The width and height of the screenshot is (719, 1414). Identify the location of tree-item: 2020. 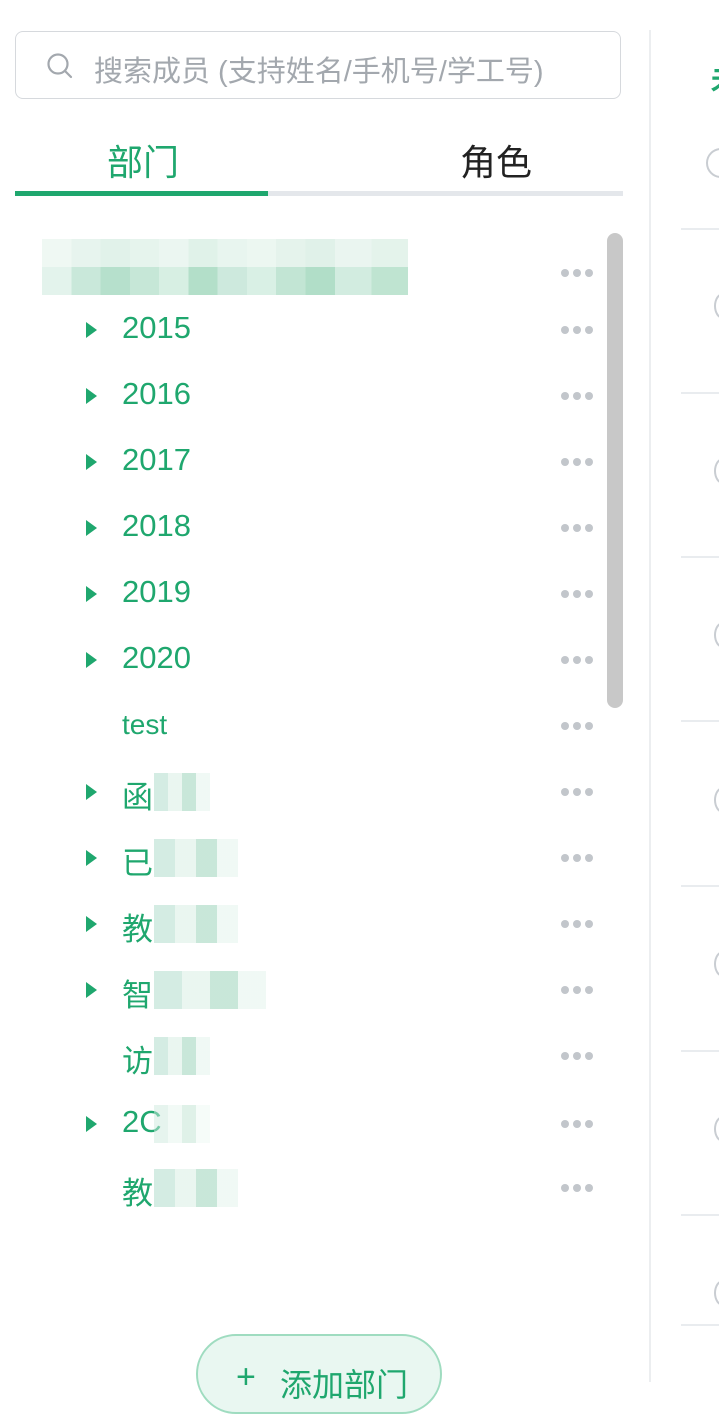
(300, 660).